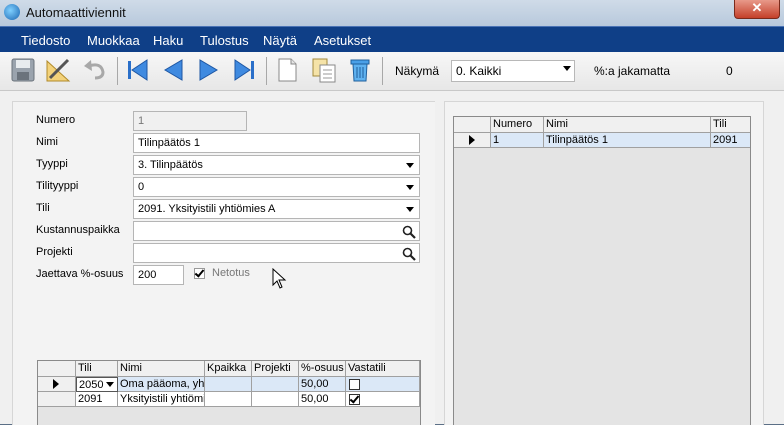 The width and height of the screenshot is (784, 425). What do you see at coordinates (141, 187) in the screenshot?
I see `tilityyppi-value: 0` at bounding box center [141, 187].